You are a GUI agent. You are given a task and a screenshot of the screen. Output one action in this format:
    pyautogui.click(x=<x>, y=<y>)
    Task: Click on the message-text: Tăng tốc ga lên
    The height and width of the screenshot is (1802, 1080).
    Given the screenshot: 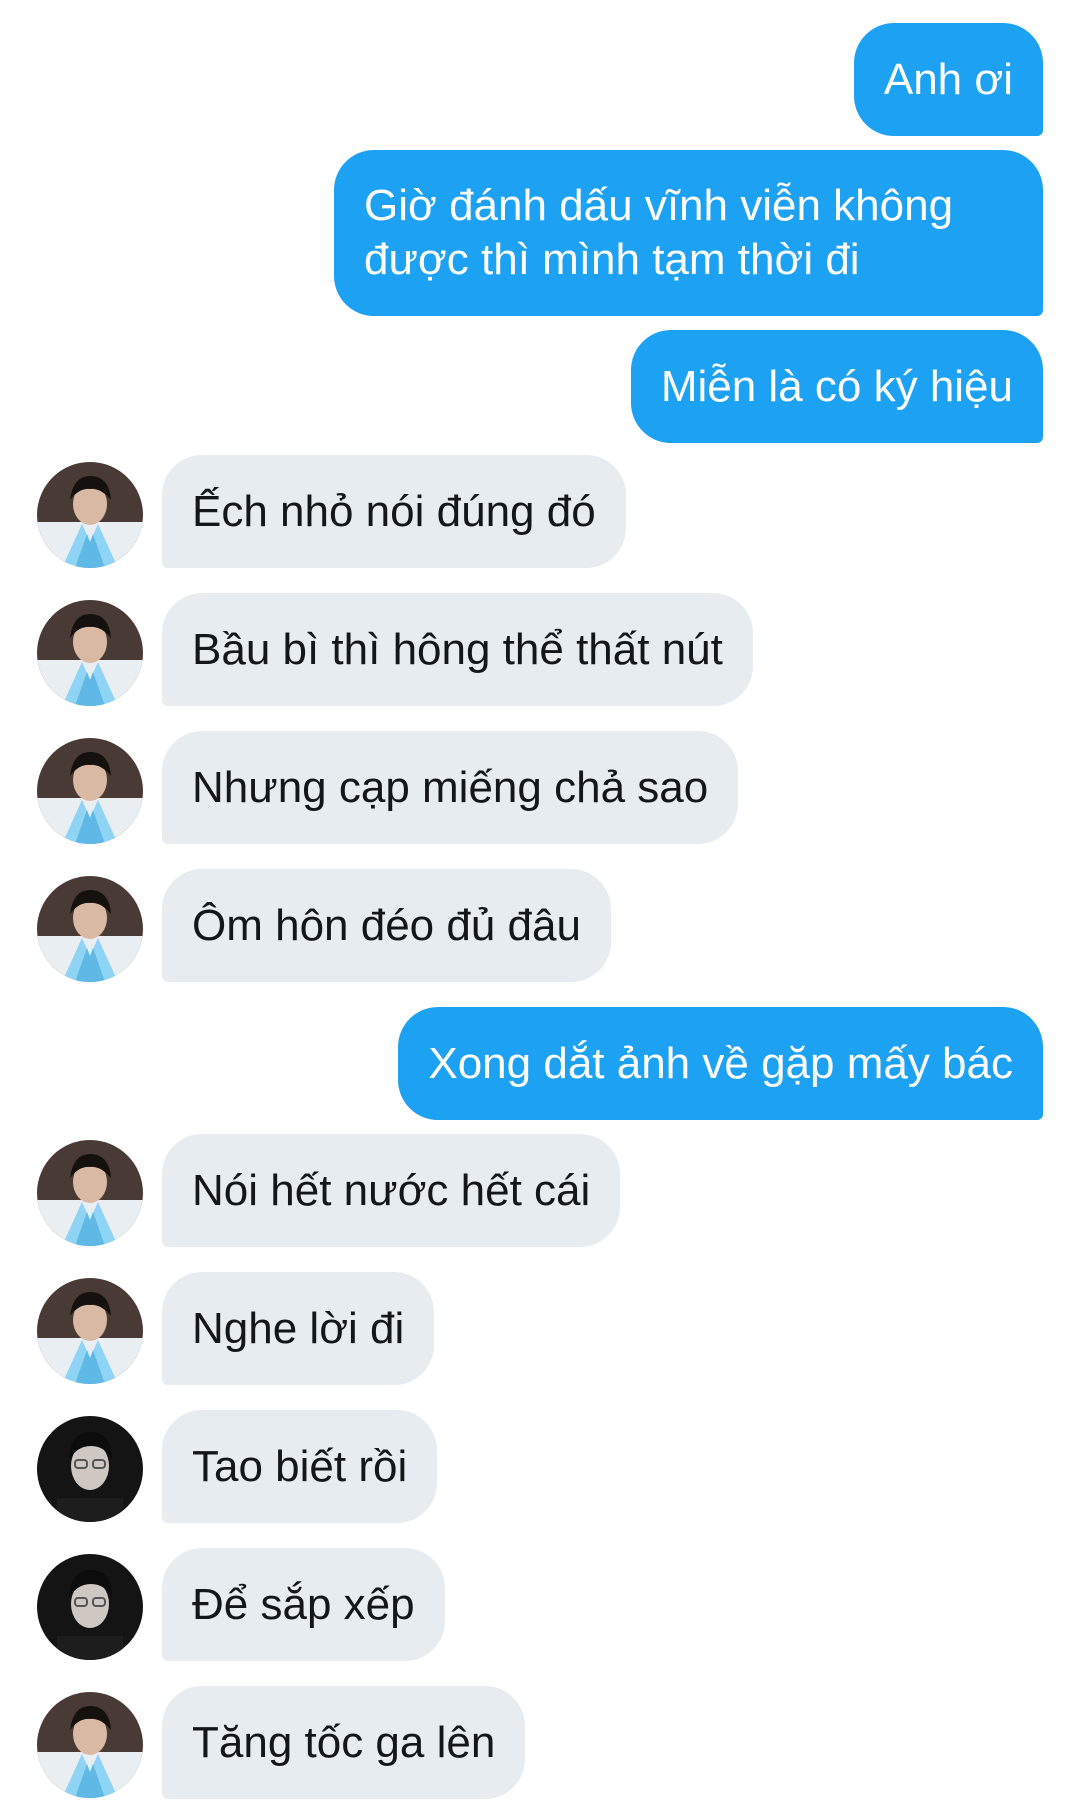 What is the action you would take?
    pyautogui.click(x=344, y=1742)
    